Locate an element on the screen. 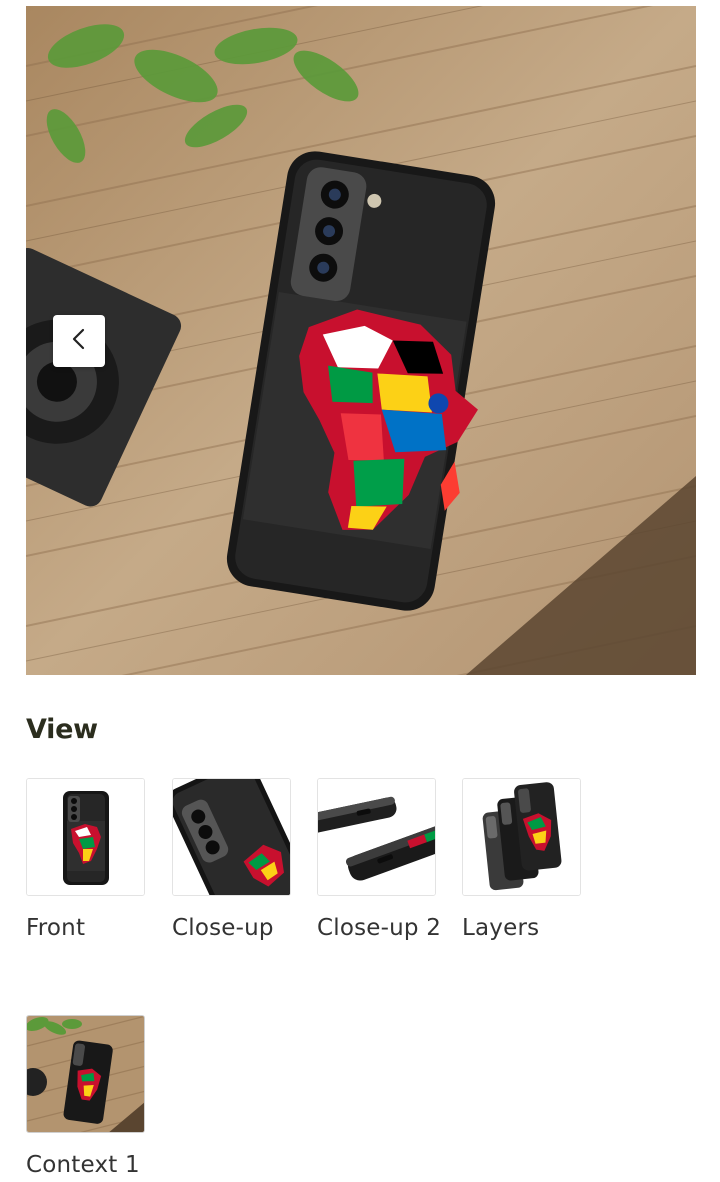 The height and width of the screenshot is (1182, 720). thumbnail-layers is located at coordinates (521, 837).